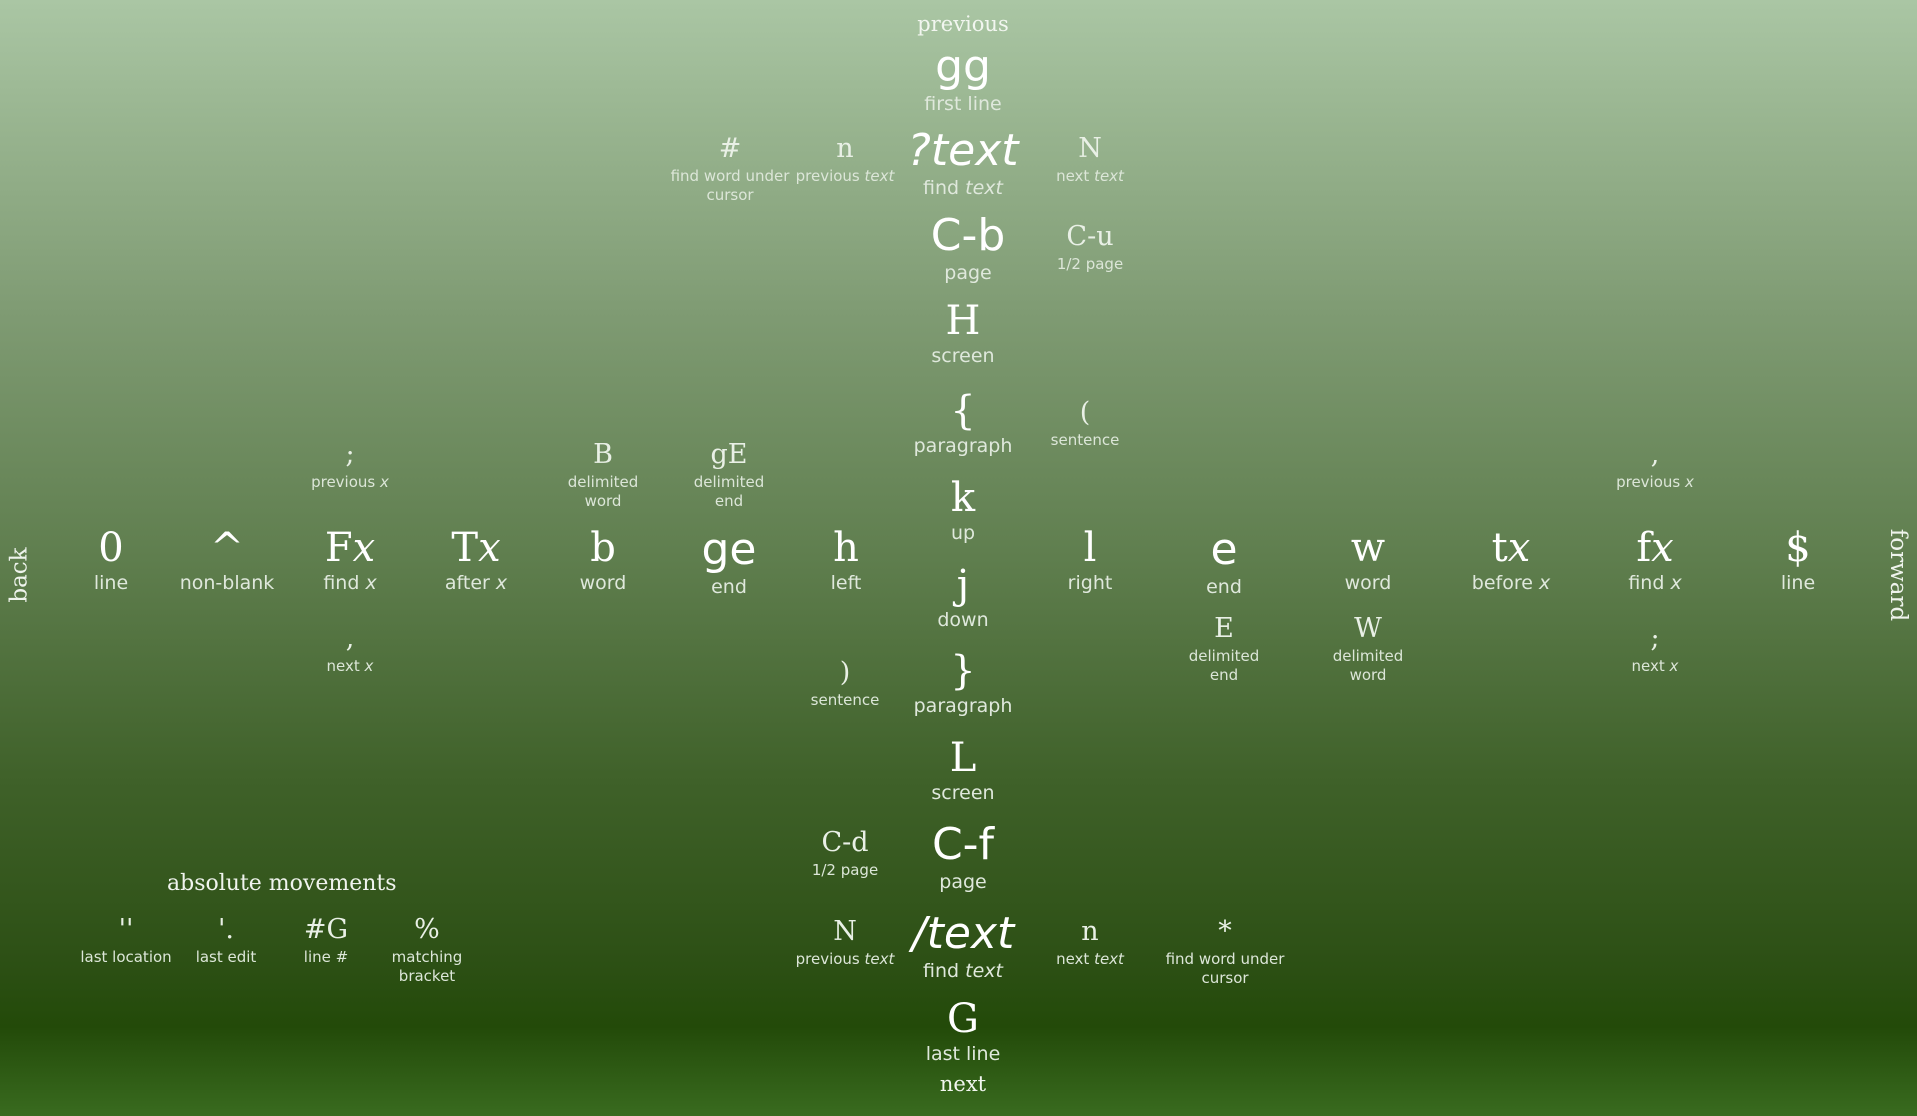  What do you see at coordinates (1676, 583) in the screenshot?
I see `fx-desc-var: x` at bounding box center [1676, 583].